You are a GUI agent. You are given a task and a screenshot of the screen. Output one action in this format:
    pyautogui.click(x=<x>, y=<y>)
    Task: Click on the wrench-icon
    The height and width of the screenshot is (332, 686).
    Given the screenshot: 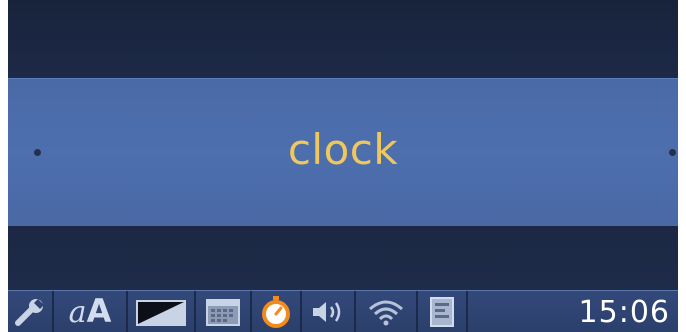 What is the action you would take?
    pyautogui.click(x=29, y=312)
    